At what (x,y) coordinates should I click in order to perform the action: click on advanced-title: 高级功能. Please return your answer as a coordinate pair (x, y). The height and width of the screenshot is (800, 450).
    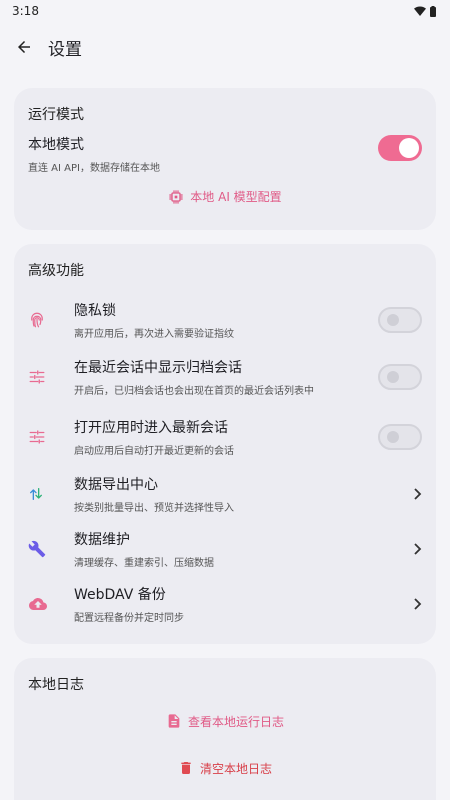
    Looking at the image, I should click on (56, 271).